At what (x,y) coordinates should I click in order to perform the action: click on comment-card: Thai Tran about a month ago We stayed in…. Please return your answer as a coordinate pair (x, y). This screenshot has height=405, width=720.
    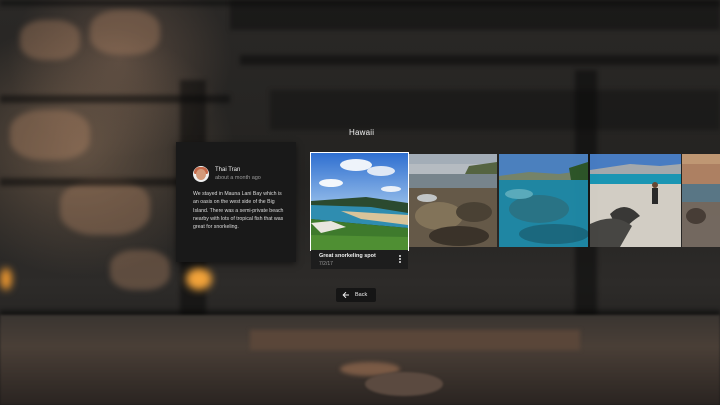
    Looking at the image, I should click on (236, 202).